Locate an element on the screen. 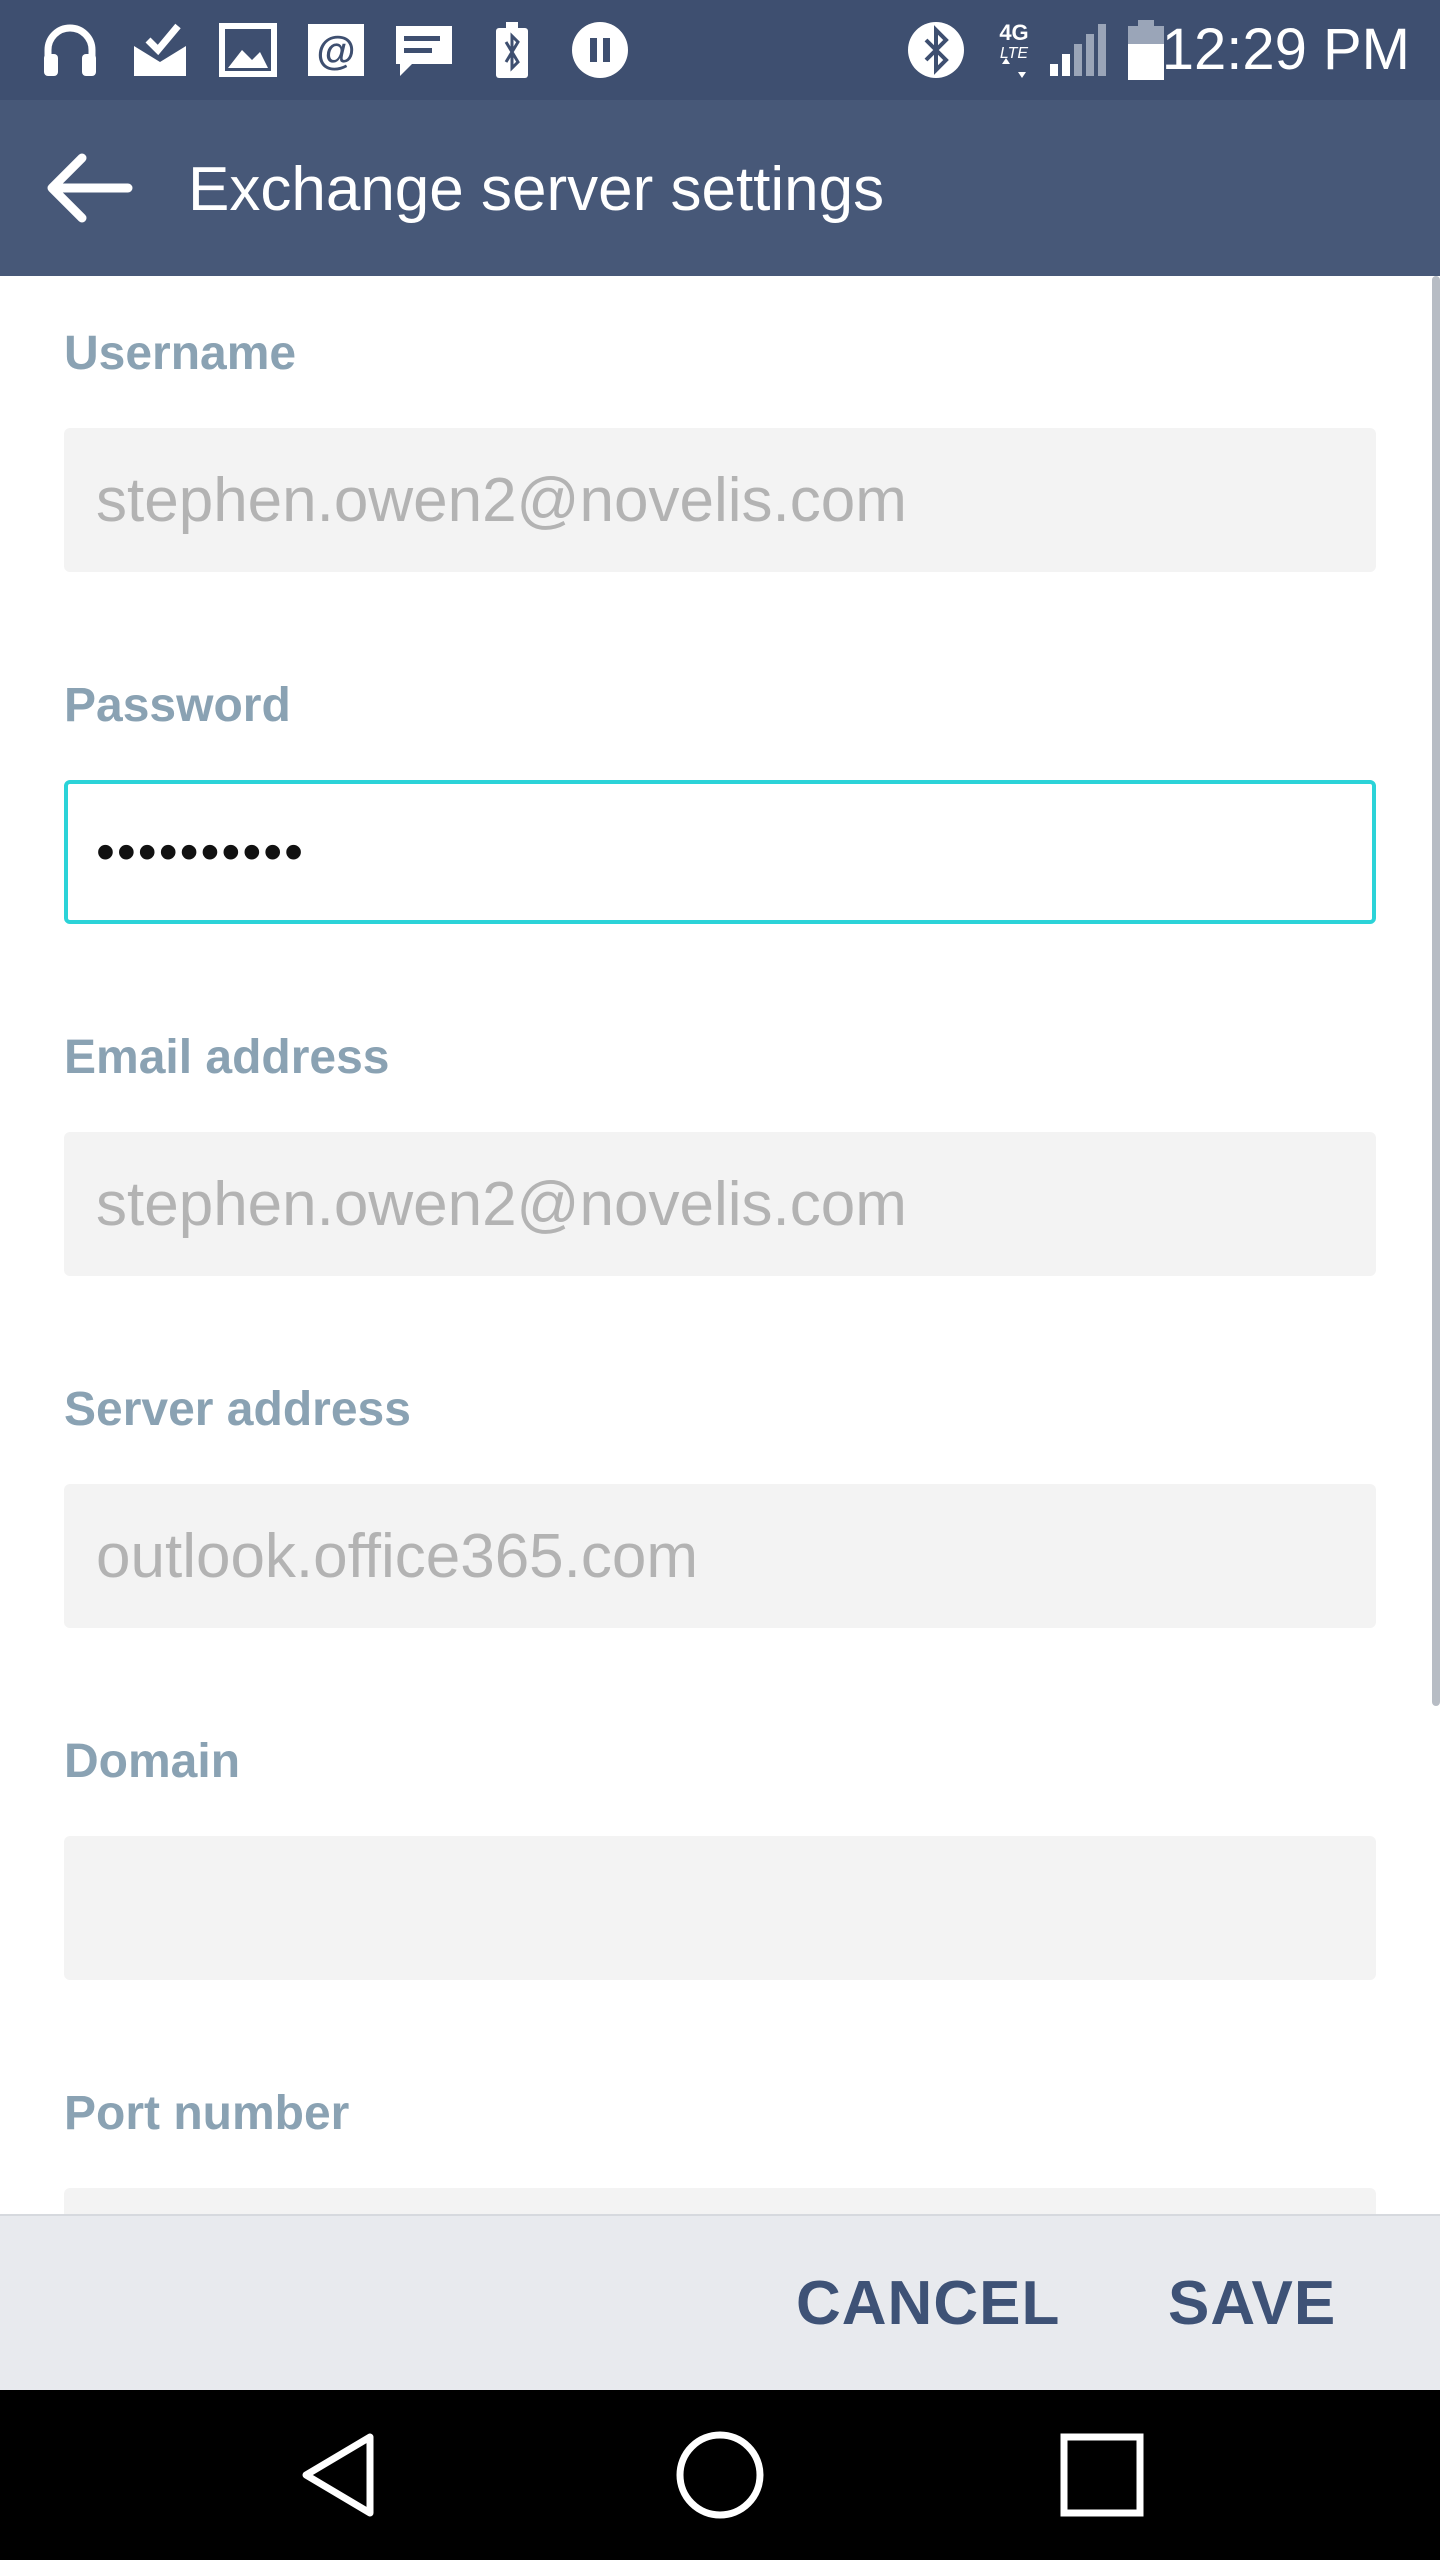 Image resolution: width=1440 pixels, height=2560 pixels. home-circle-icon is located at coordinates (720, 2475).